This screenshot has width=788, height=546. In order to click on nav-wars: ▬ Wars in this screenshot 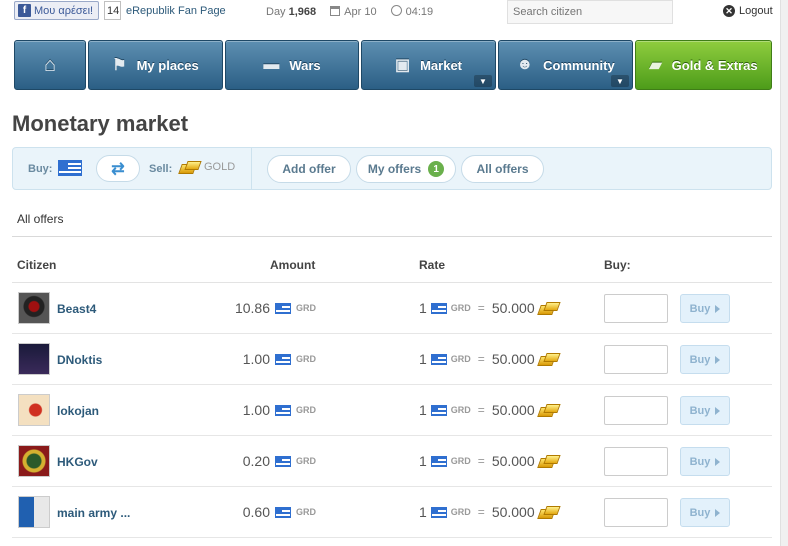, I will do `click(292, 65)`.